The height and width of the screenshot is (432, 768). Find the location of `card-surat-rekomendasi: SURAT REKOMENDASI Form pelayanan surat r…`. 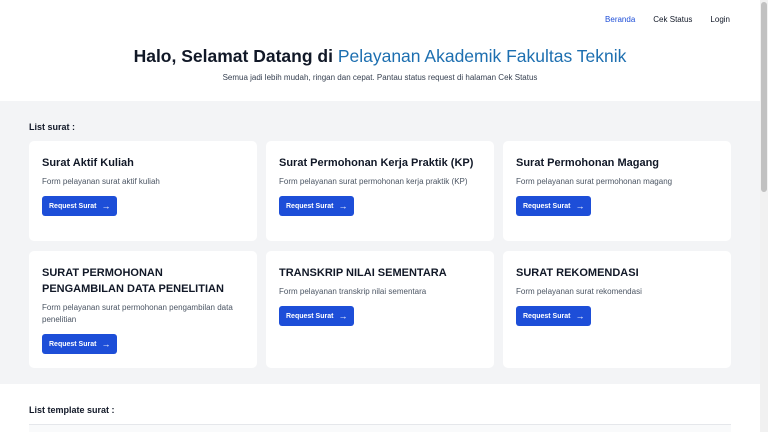

card-surat-rekomendasi: SURAT REKOMENDASI Form pelayanan surat r… is located at coordinates (617, 309).